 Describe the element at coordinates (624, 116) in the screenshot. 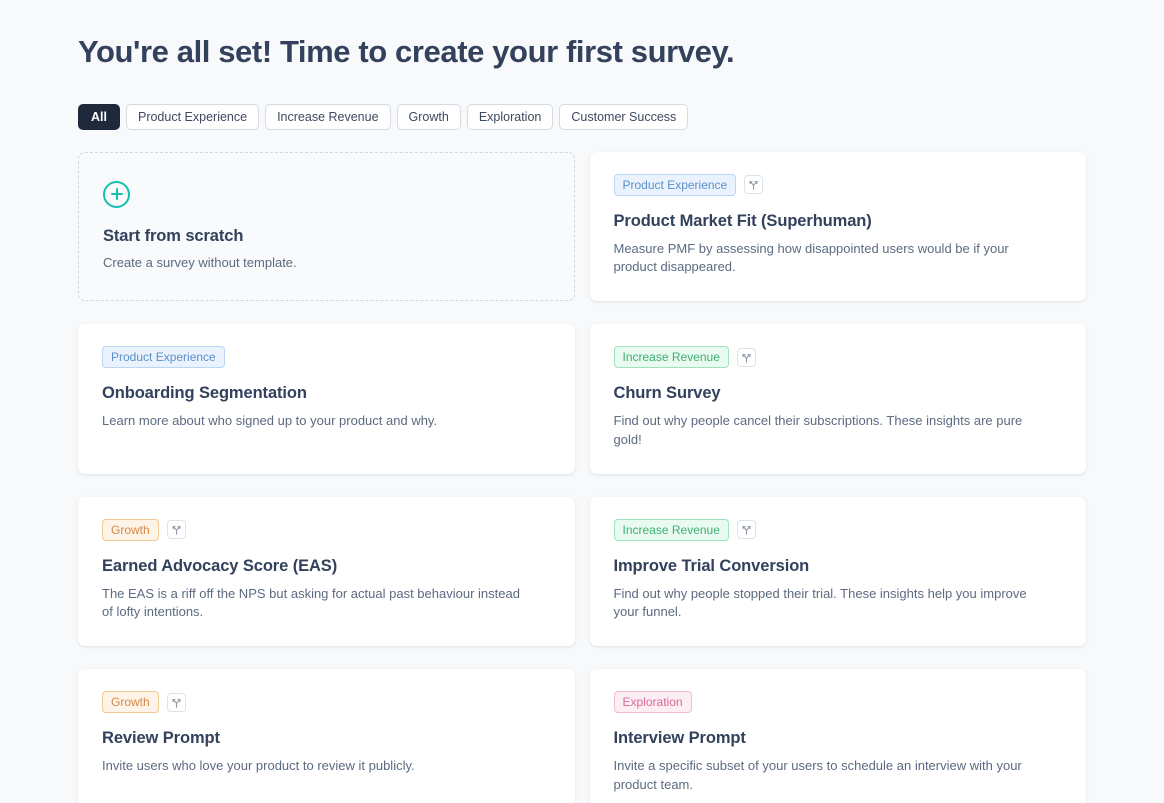

I see `filter-pill-customer-success: Customer Success` at that location.